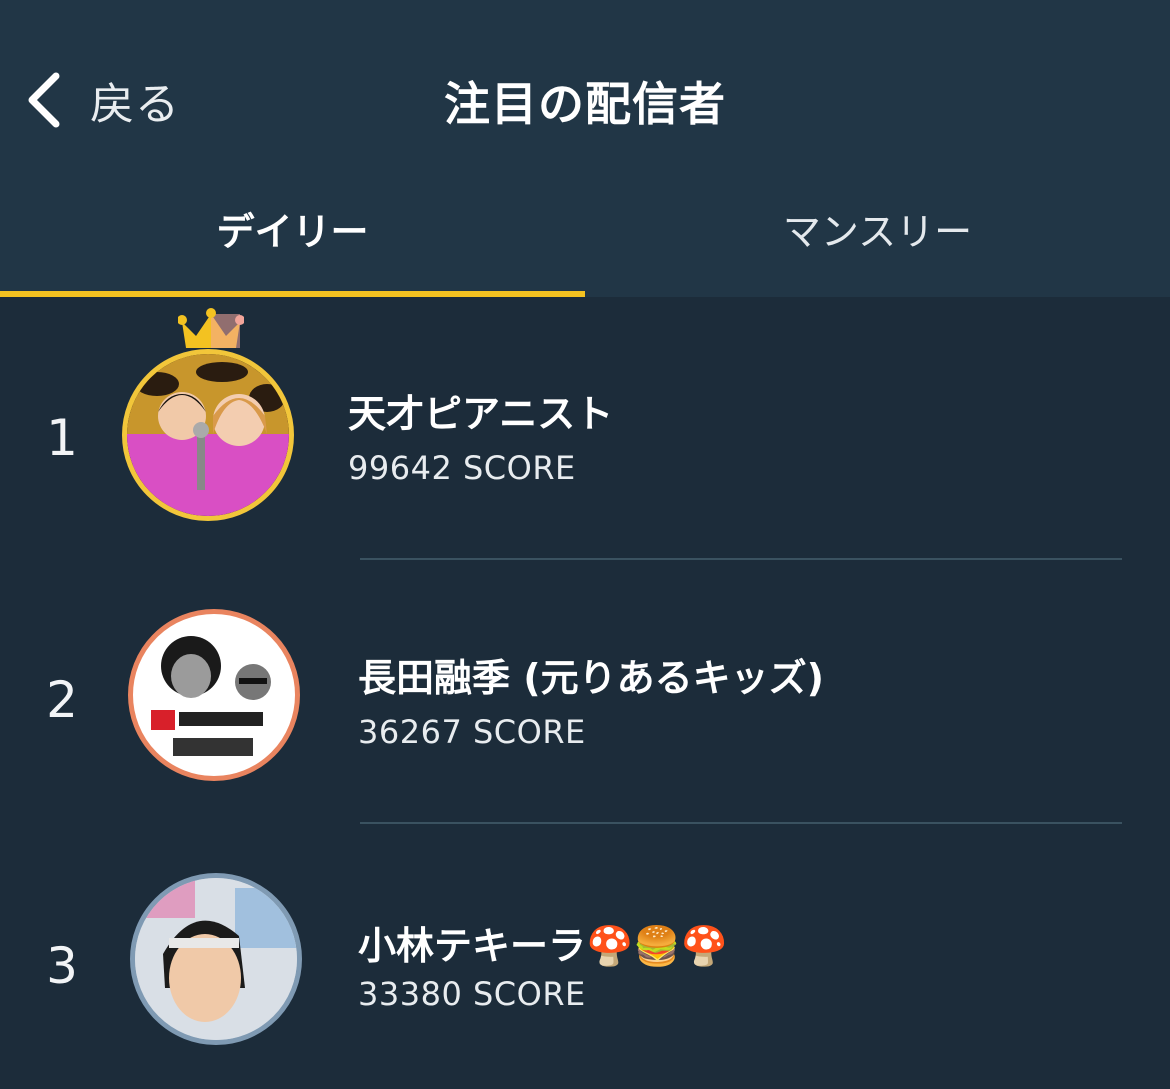  What do you see at coordinates (62, 700) in the screenshot?
I see `rank-number: 2` at bounding box center [62, 700].